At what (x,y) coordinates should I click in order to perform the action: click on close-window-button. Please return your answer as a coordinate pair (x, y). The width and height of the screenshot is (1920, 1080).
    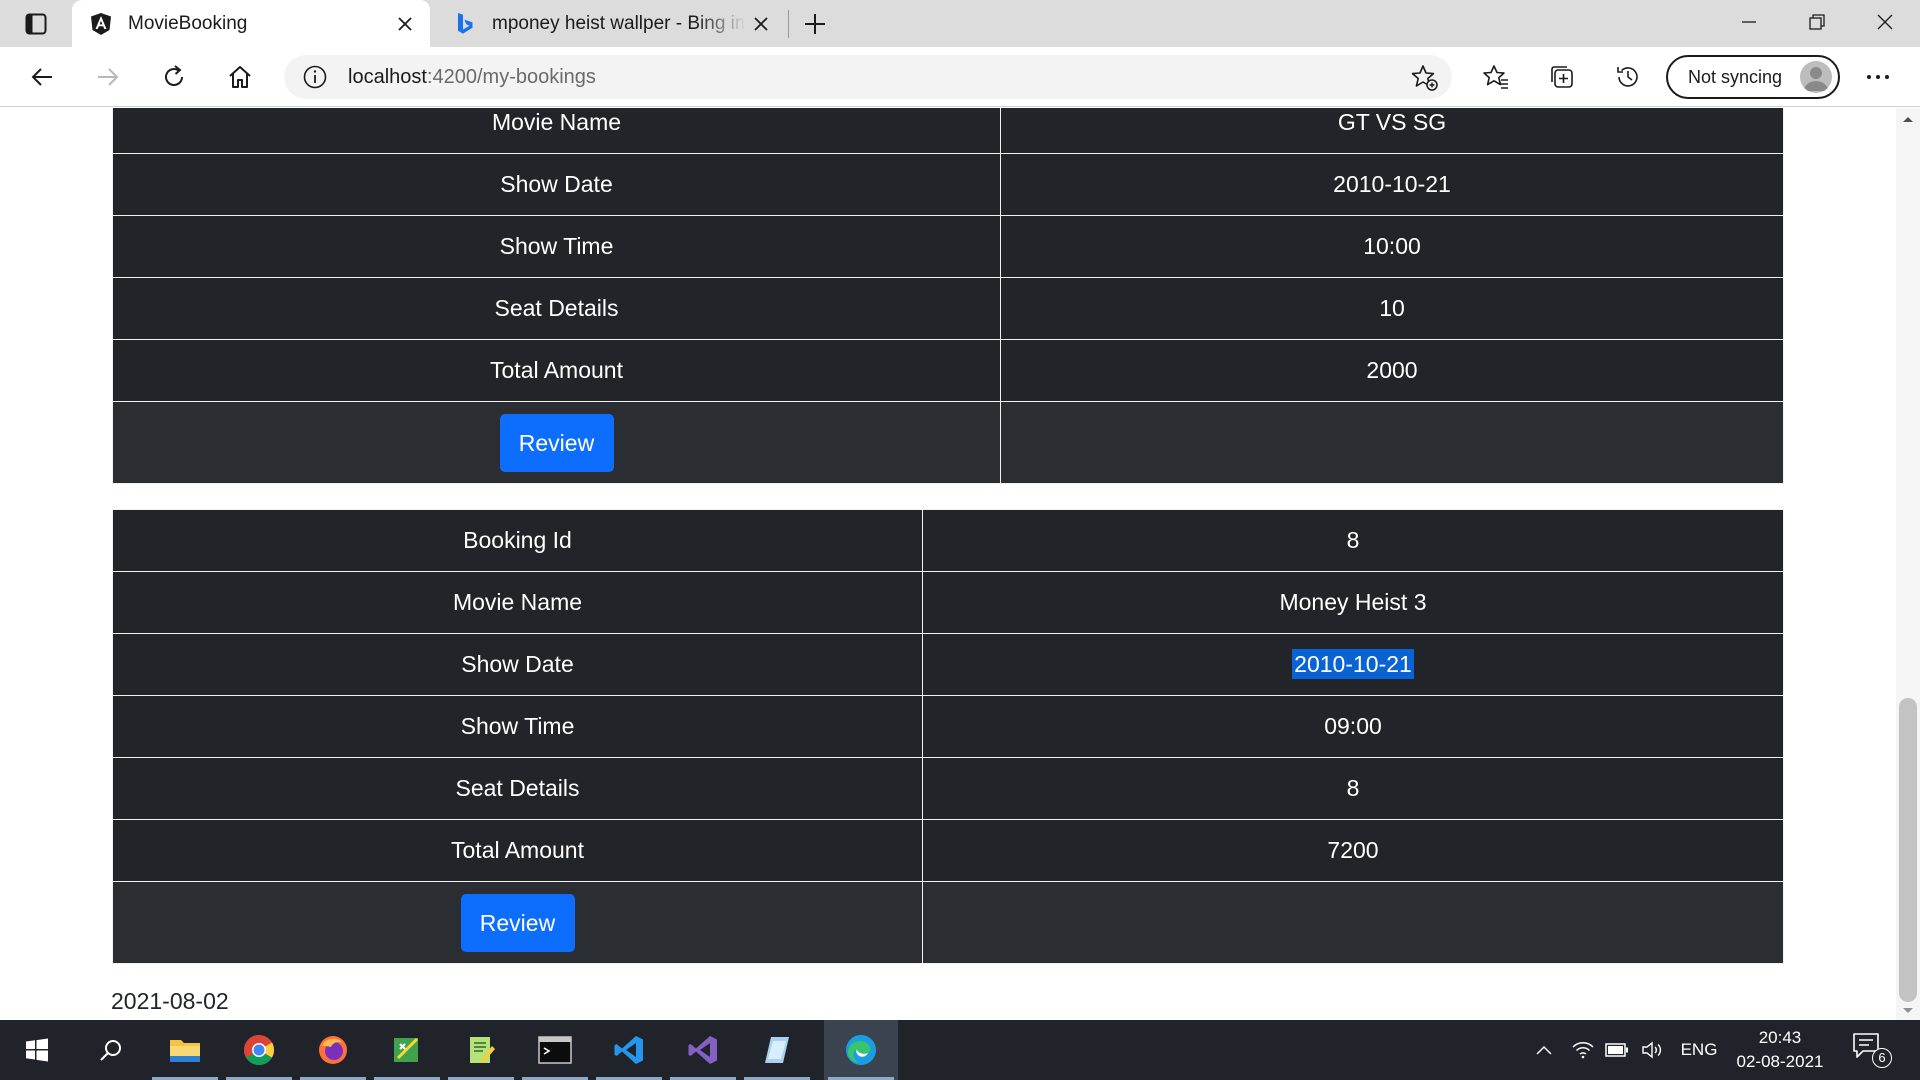
    Looking at the image, I should click on (1885, 22).